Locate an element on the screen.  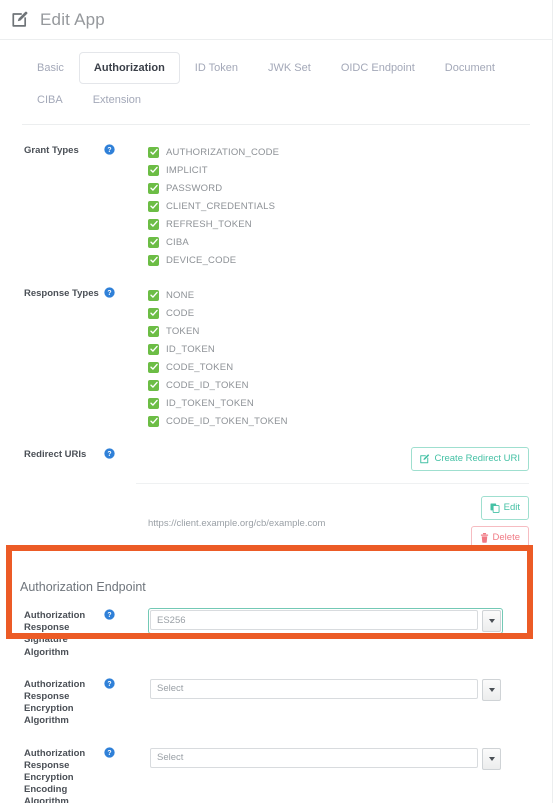
checkbox-label: ID_TOKEN_TOKEN is located at coordinates (210, 403).